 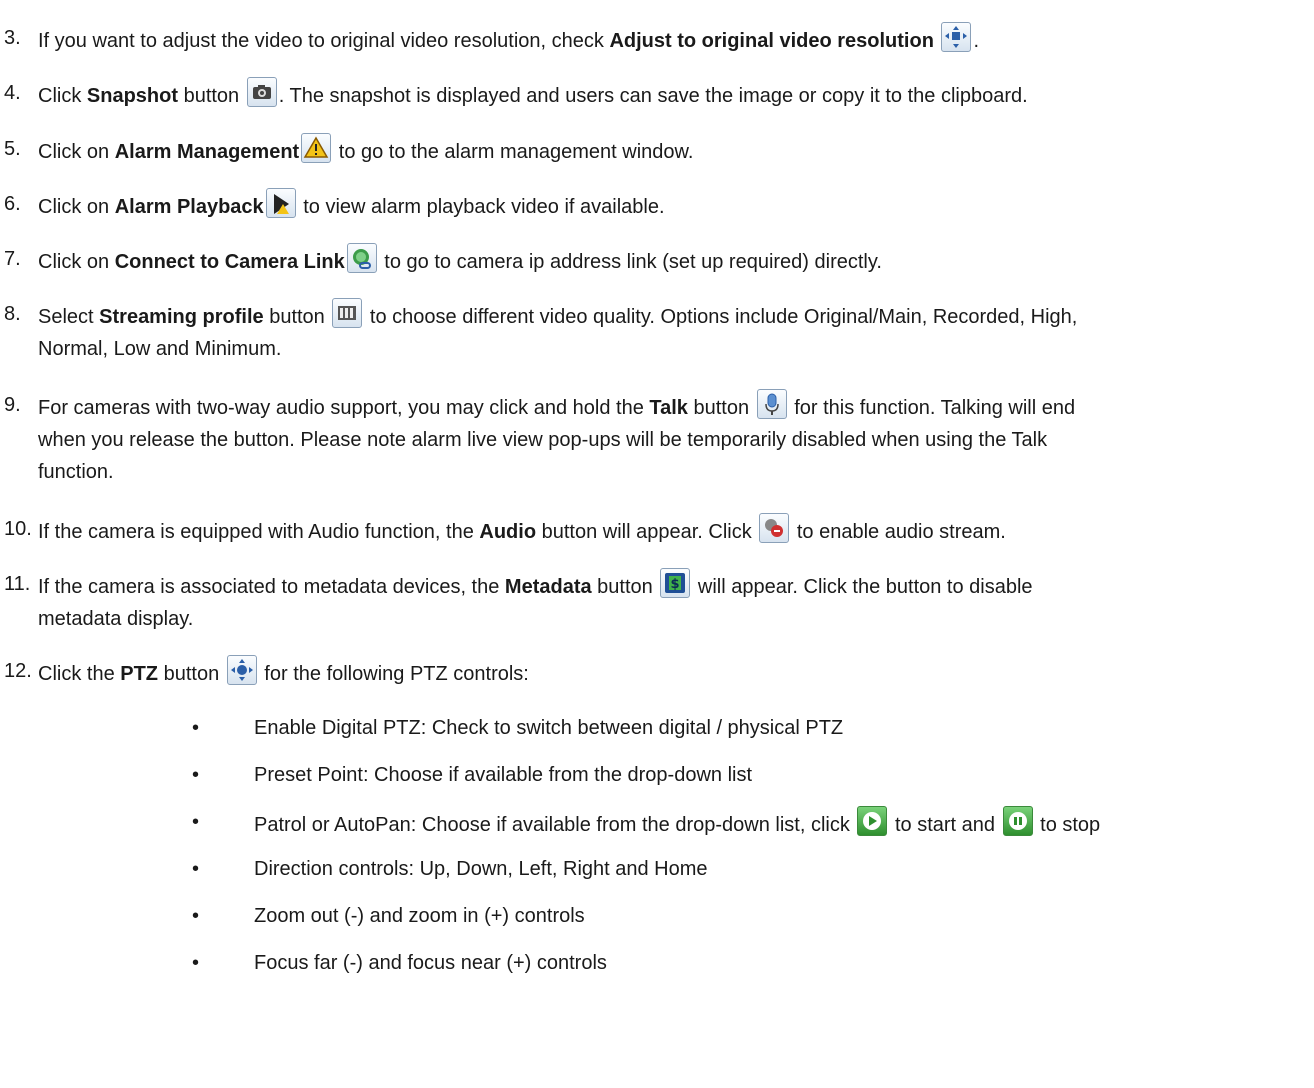 I want to click on camera-icon, so click(x=261, y=92).